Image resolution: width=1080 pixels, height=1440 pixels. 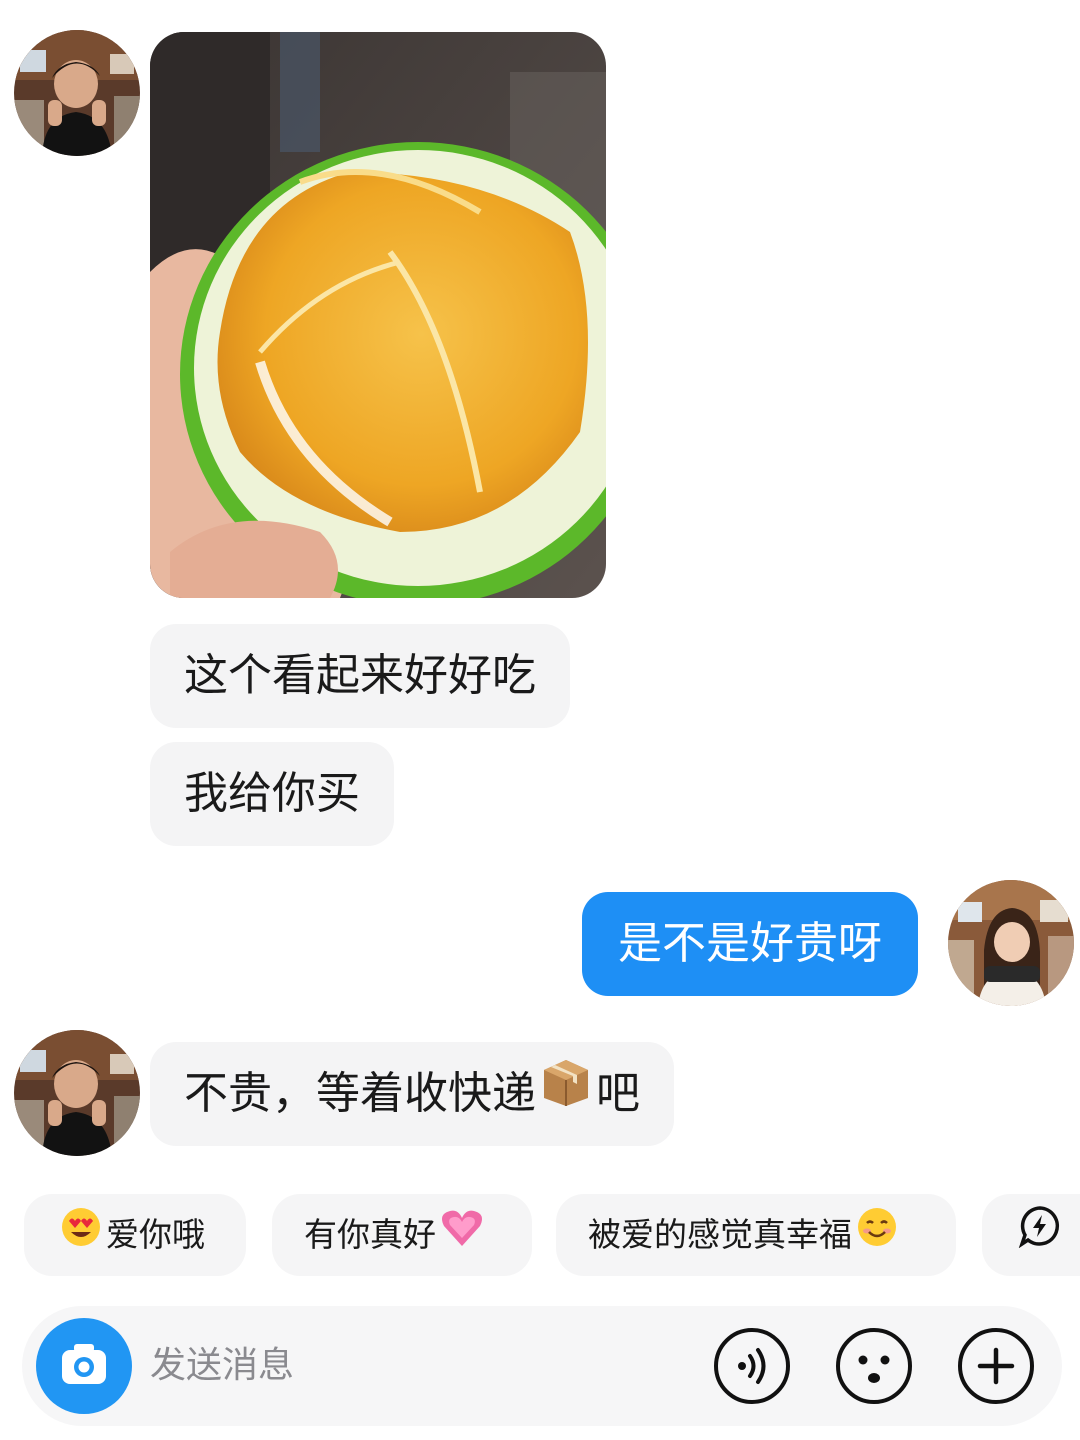 I want to click on message-text: 我给你买, so click(x=272, y=793).